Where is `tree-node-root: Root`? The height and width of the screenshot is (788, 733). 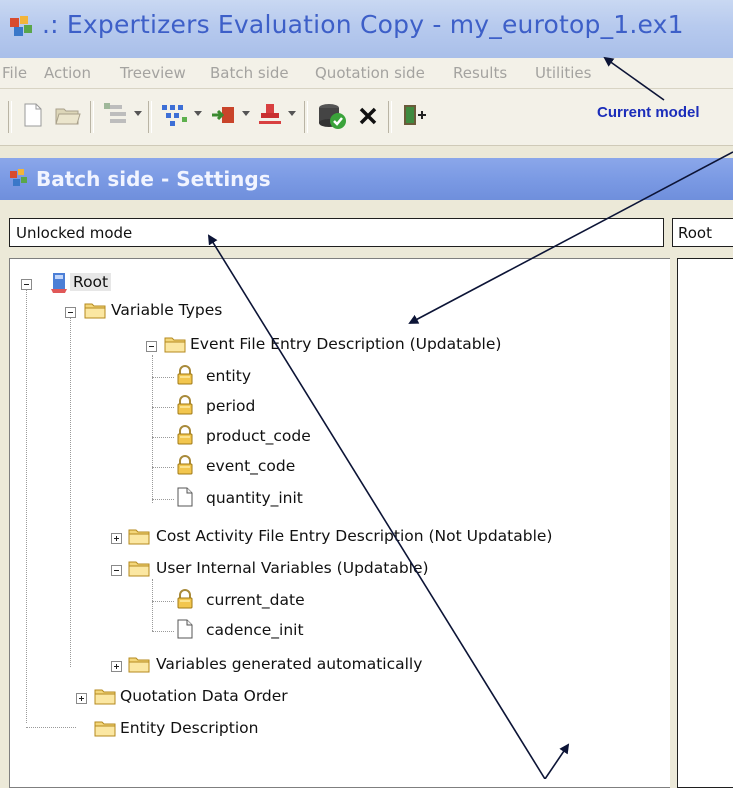 tree-node-root: Root is located at coordinates (110, 283).